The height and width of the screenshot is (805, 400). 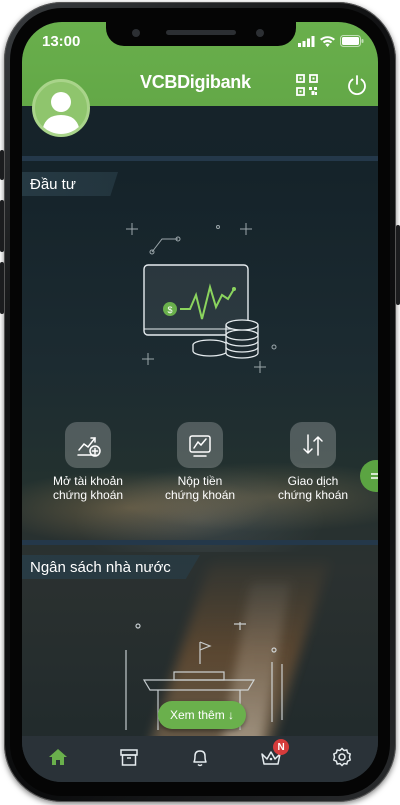 I want to click on deposit-icon-box, so click(x=200, y=445).